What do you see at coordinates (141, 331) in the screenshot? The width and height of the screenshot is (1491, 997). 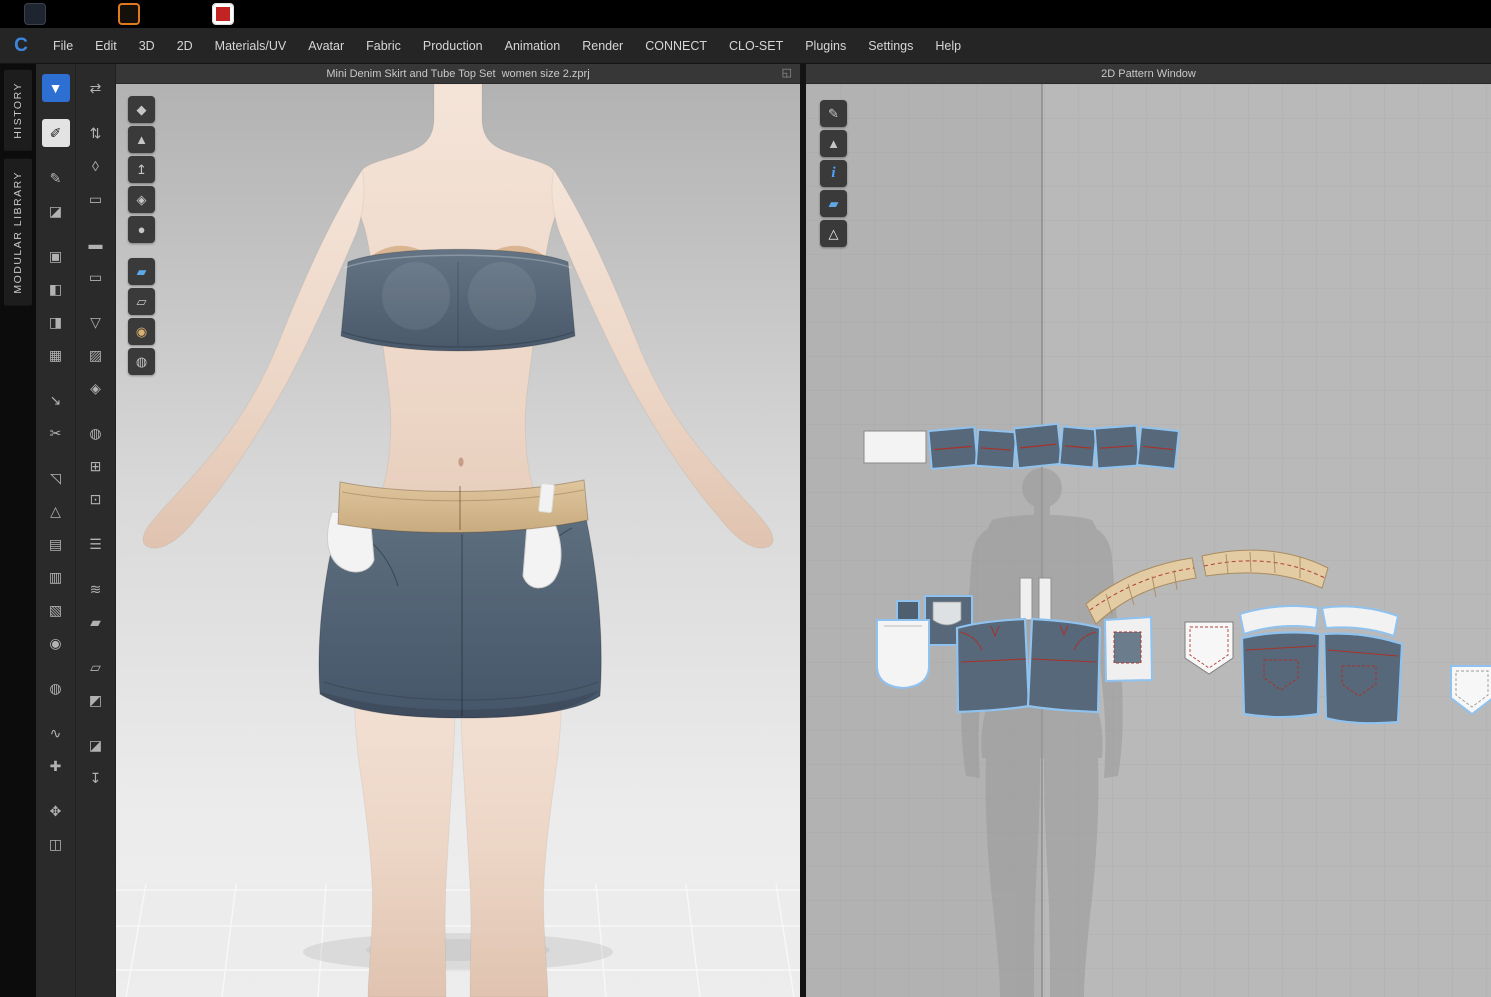 I see `avatar-head-icon: ◉` at bounding box center [141, 331].